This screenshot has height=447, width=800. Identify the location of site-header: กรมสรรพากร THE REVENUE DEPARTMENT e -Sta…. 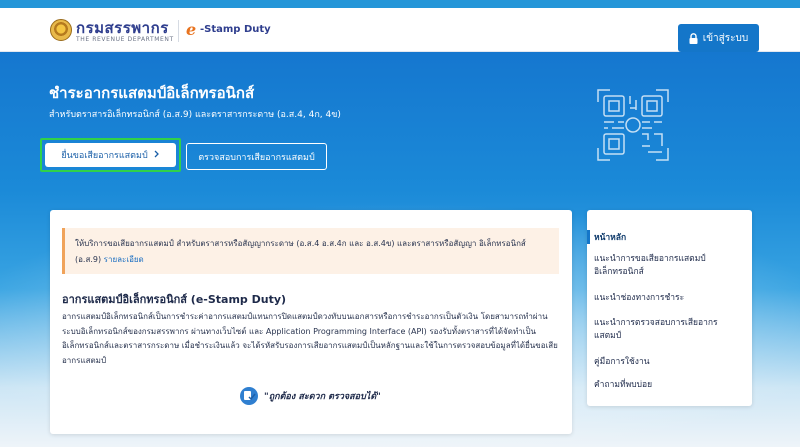
(400, 30).